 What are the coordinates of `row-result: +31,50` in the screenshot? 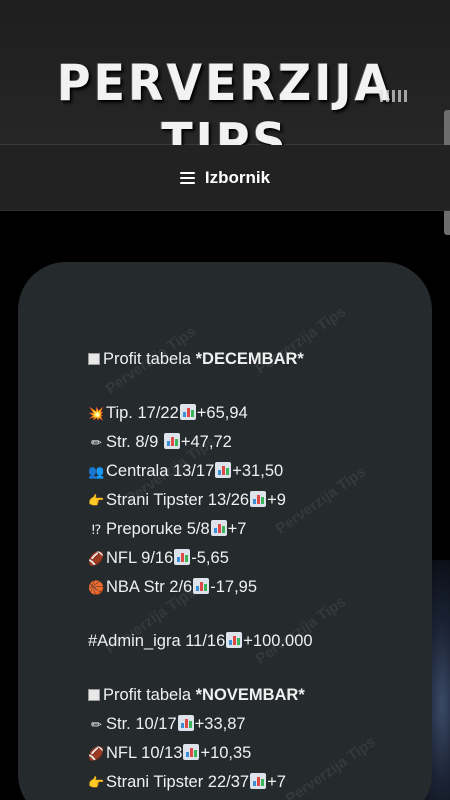 It's located at (258, 471).